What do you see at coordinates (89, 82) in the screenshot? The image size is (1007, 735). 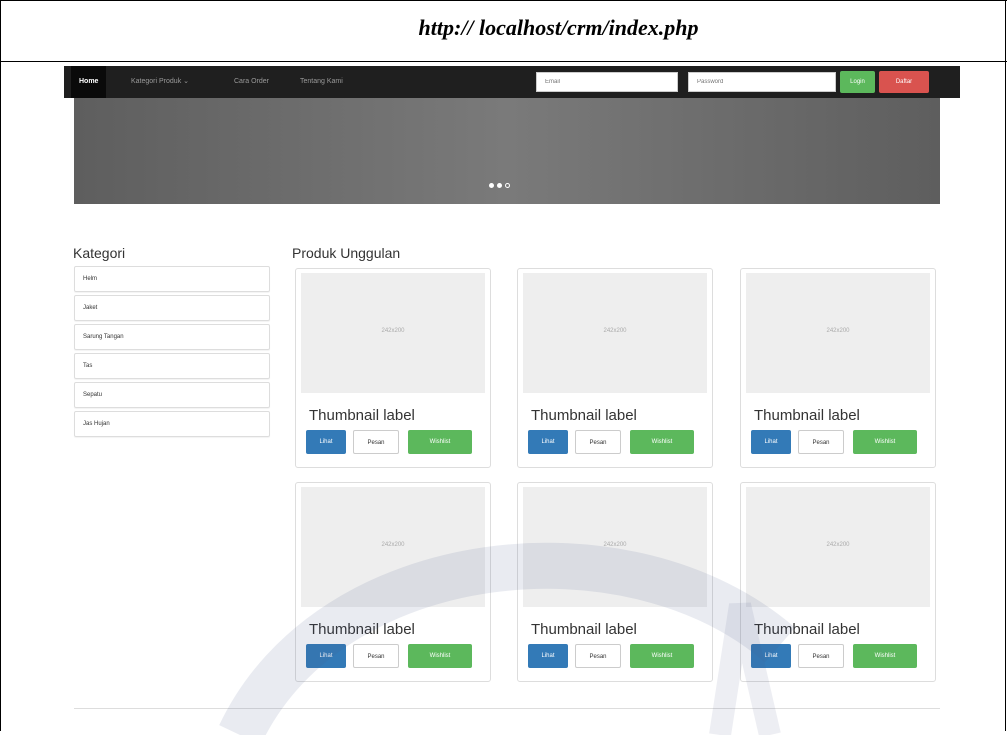 I see `nav-home: Home` at bounding box center [89, 82].